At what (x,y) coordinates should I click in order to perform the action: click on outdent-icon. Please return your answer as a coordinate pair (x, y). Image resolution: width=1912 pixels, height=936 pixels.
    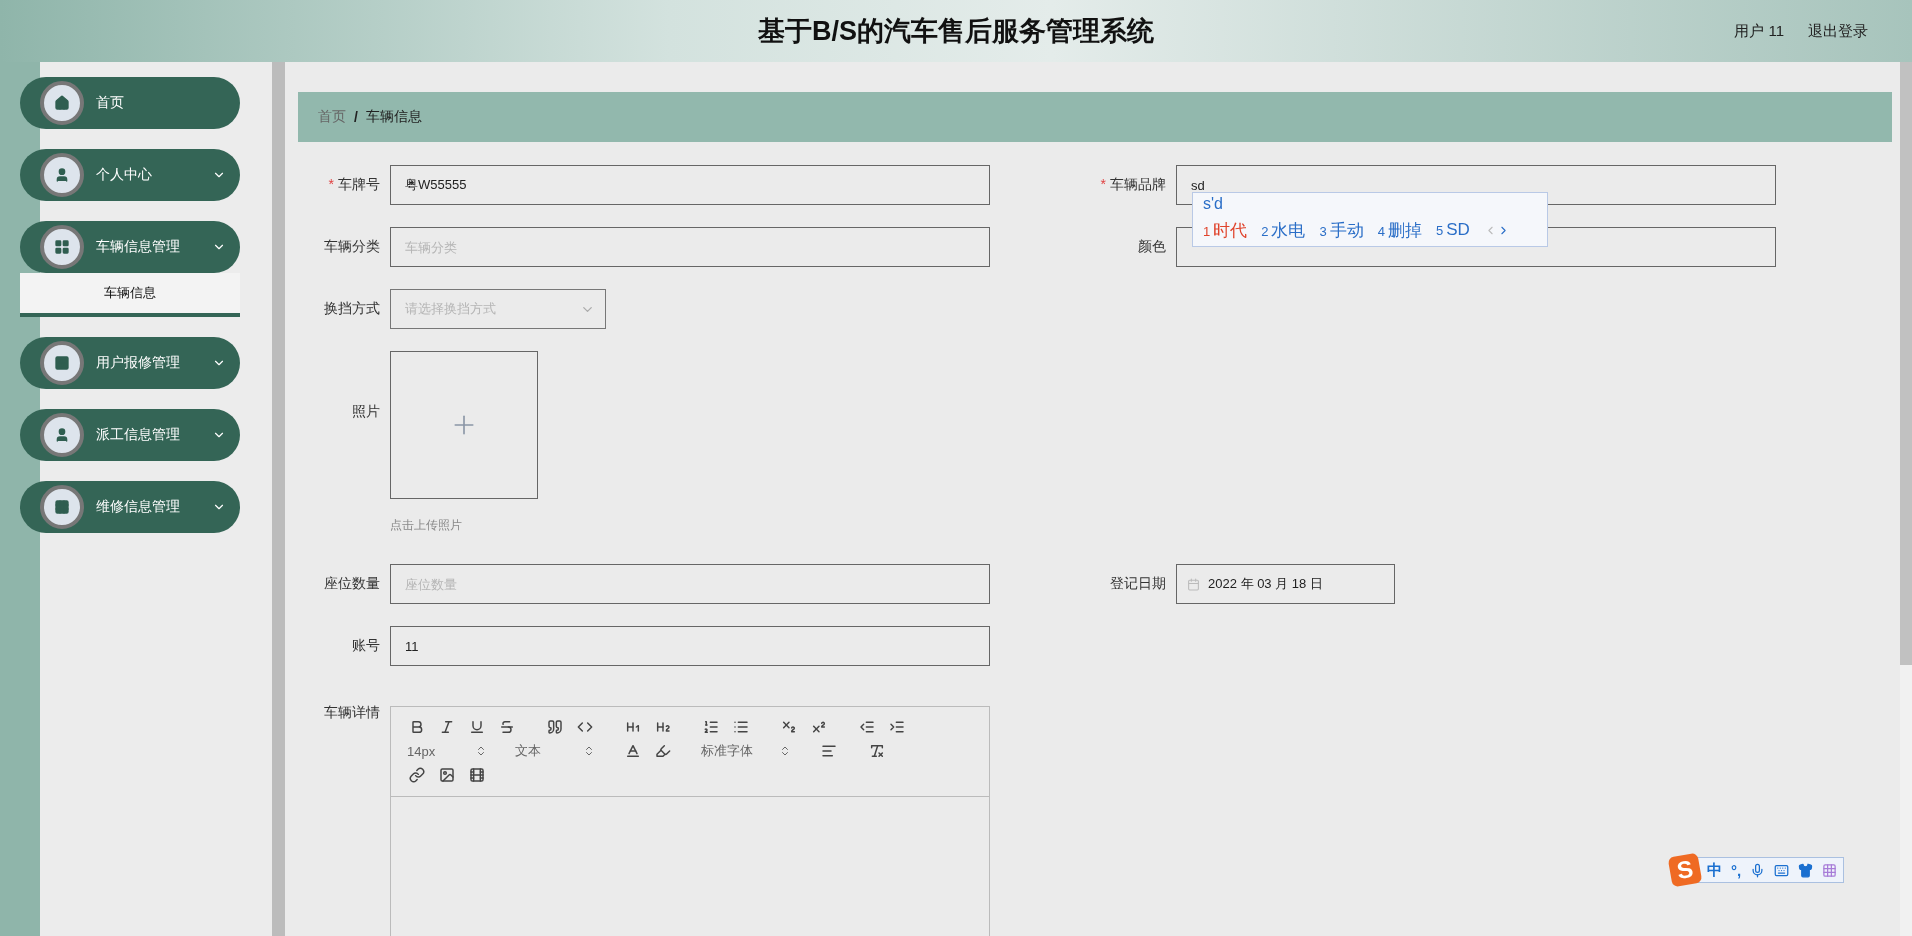
    Looking at the image, I should click on (867, 727).